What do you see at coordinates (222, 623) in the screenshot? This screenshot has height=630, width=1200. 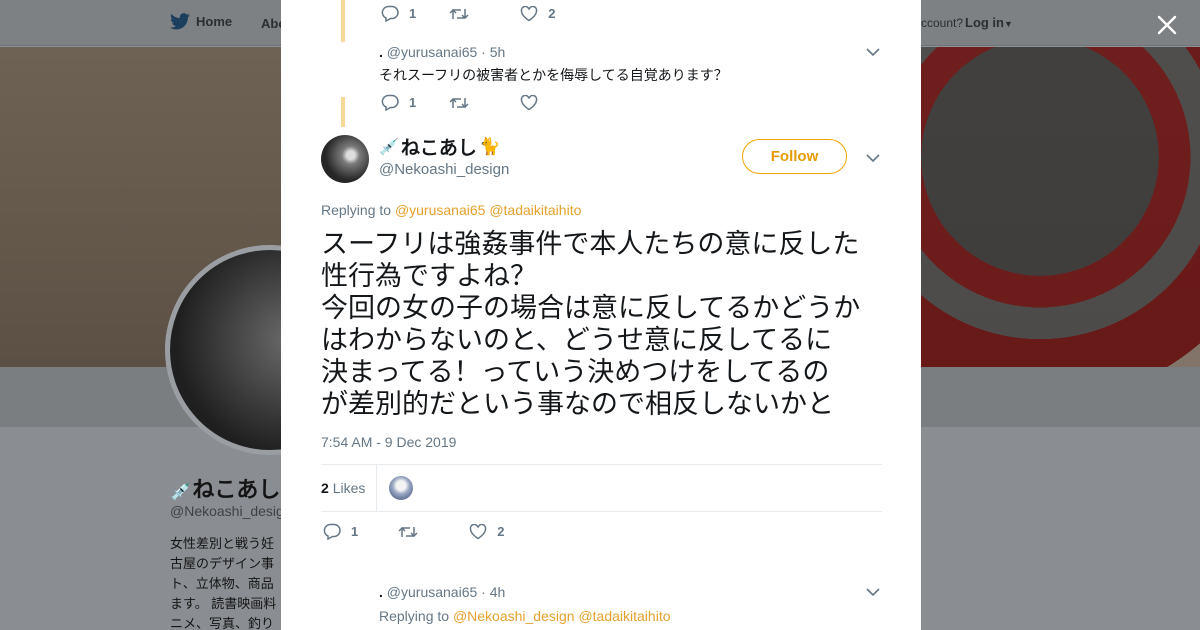 I see `bio-line: ニメ、写真、釣り` at bounding box center [222, 623].